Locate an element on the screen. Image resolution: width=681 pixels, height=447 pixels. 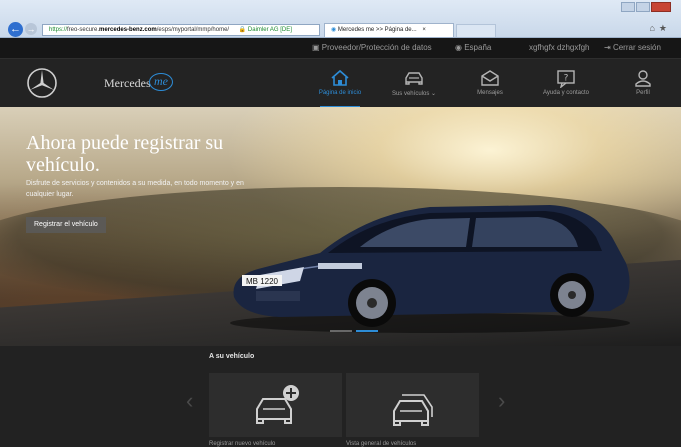
carousel-indicators is located at coordinates (356, 331).